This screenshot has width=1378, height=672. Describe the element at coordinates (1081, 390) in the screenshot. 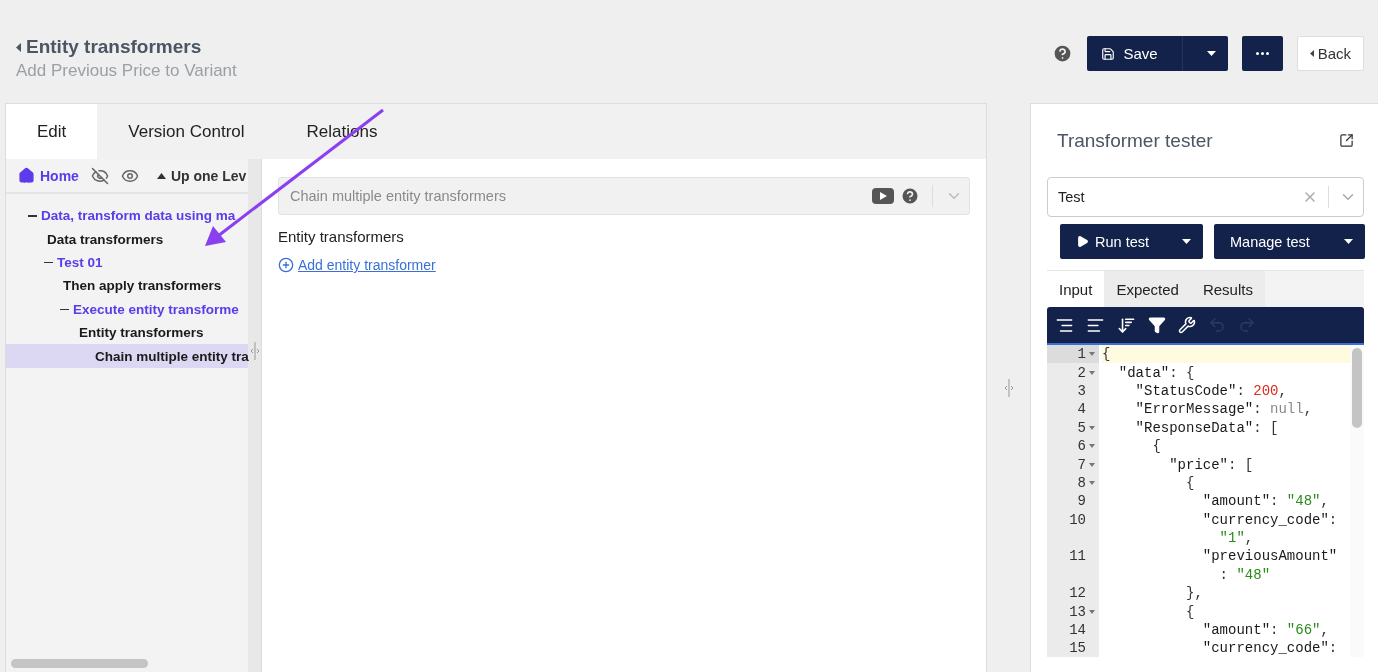

I see `line-number: 3` at that location.